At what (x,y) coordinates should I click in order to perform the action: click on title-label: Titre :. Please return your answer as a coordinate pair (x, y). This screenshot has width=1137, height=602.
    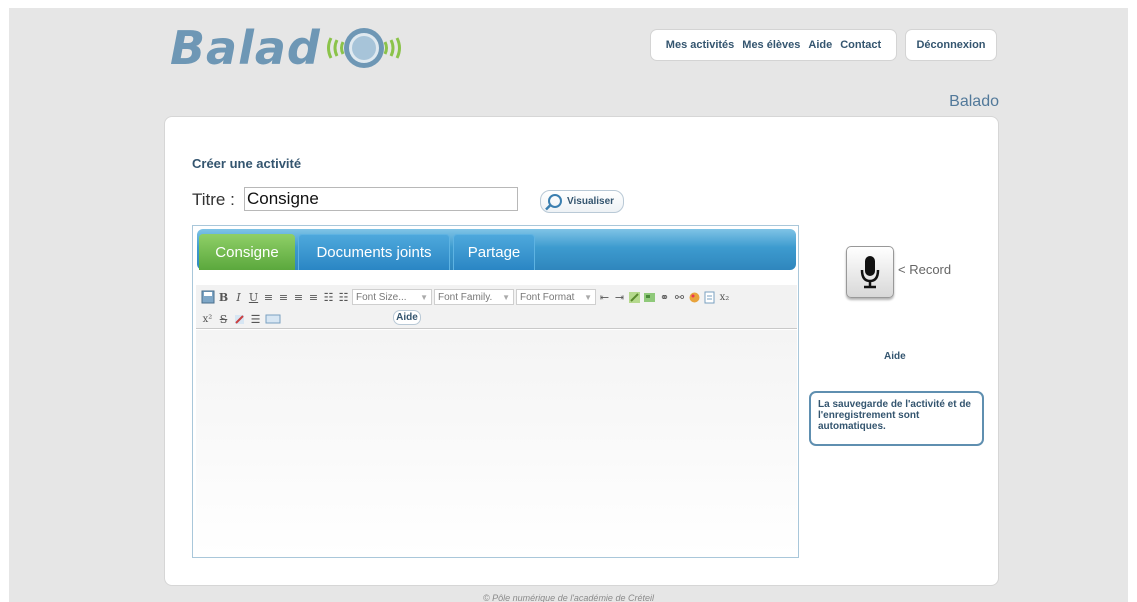
    Looking at the image, I should click on (213, 199).